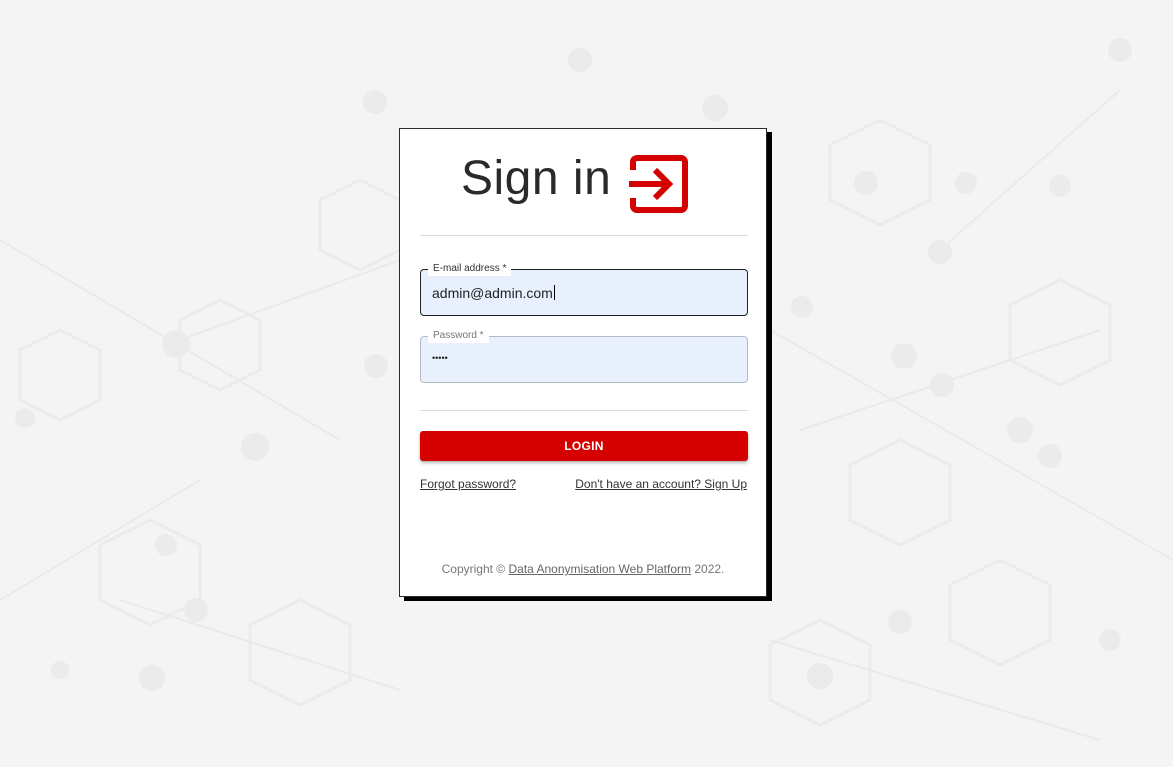  I want to click on page-title: Sign in, so click(536, 178).